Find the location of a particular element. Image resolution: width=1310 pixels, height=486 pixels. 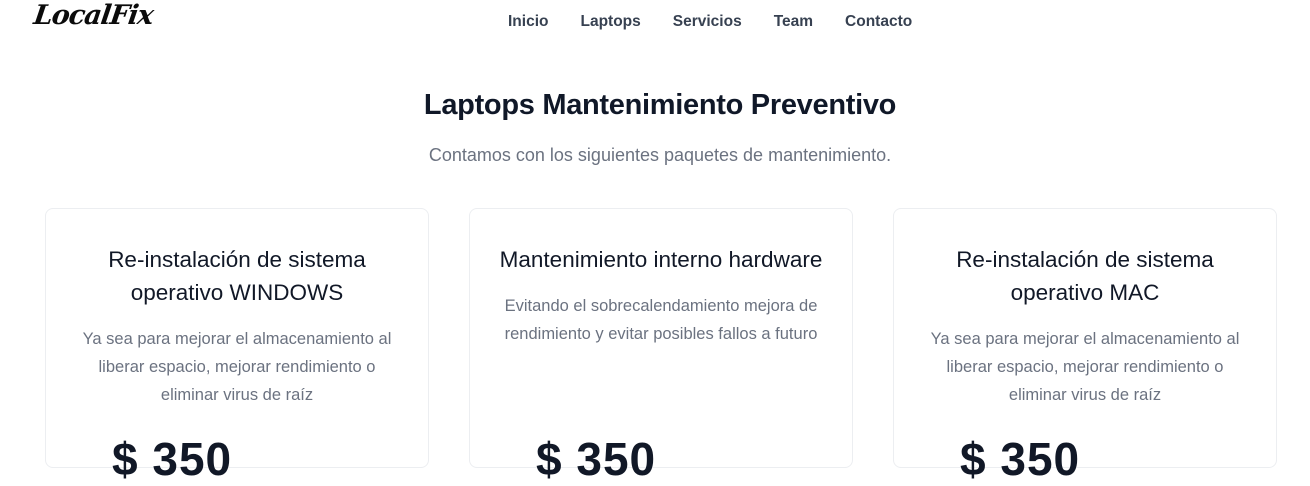

card-title: Re-instalación de sistema operativo MAC is located at coordinates (1085, 276).